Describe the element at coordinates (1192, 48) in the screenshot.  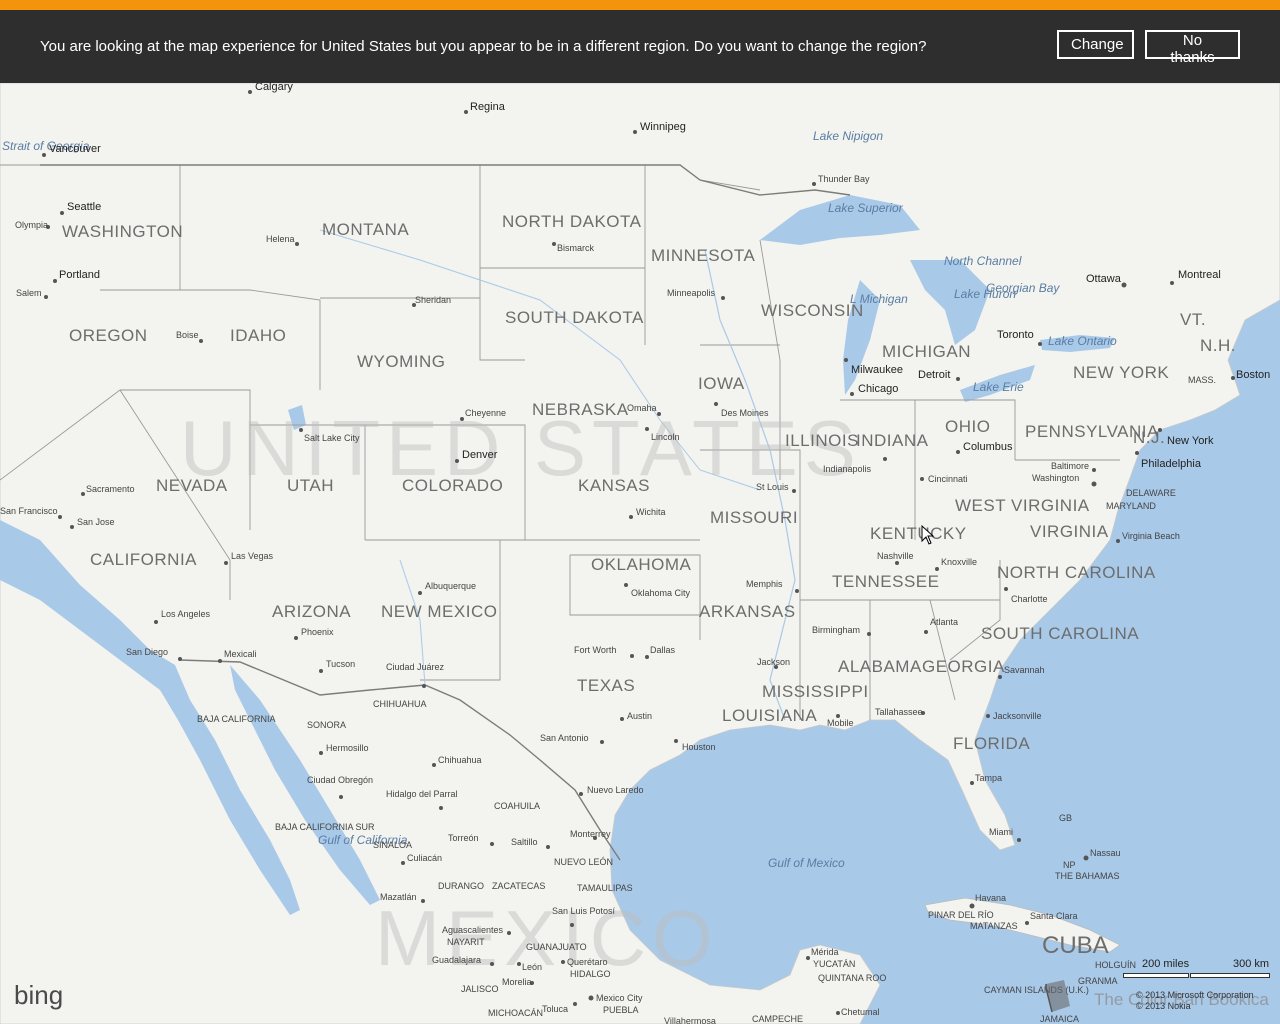
I see `no-thanks-button: No thanks` at that location.